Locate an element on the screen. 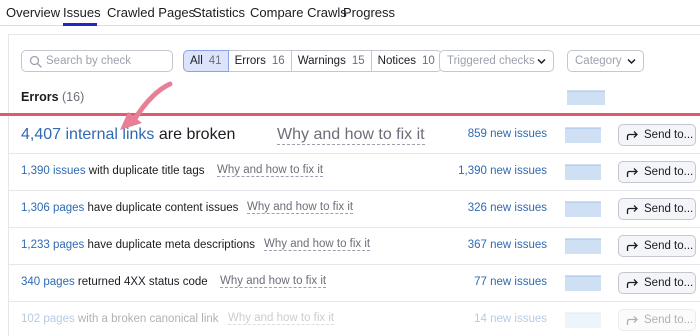 Image resolution: width=700 pixels, height=336 pixels. tab-crawled-pages: Crawled Pages is located at coordinates (151, 12).